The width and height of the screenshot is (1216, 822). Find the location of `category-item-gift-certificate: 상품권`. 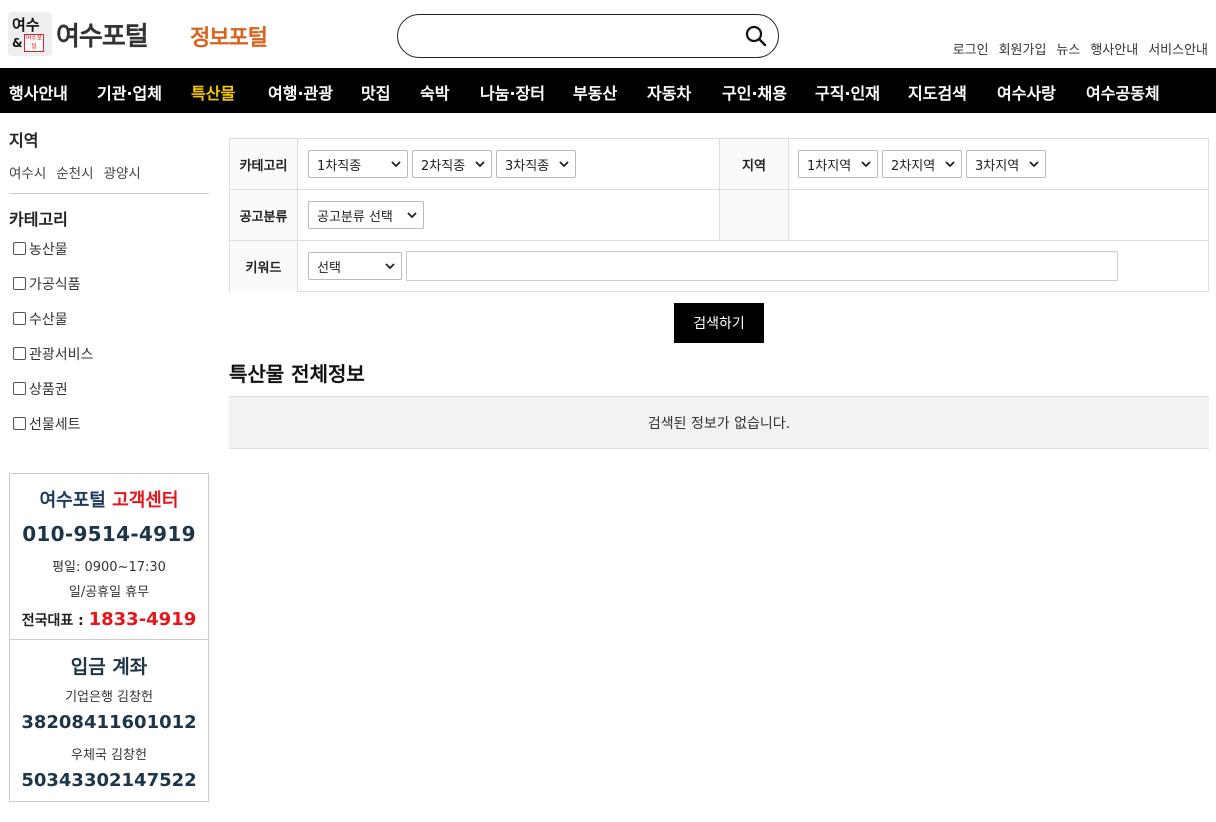

category-item-gift-certificate: 상품권 is located at coordinates (51, 396).